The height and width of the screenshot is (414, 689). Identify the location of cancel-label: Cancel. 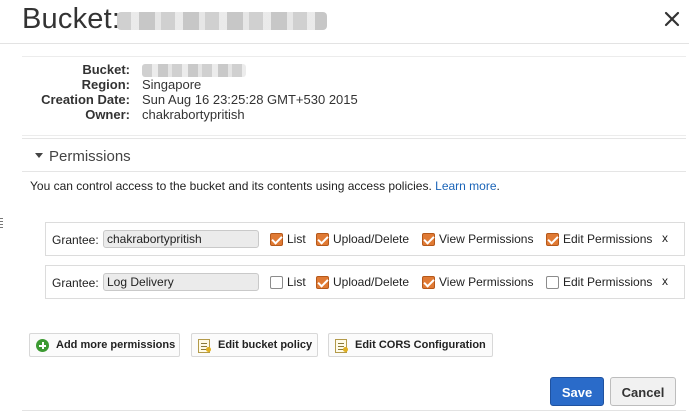
(643, 392).